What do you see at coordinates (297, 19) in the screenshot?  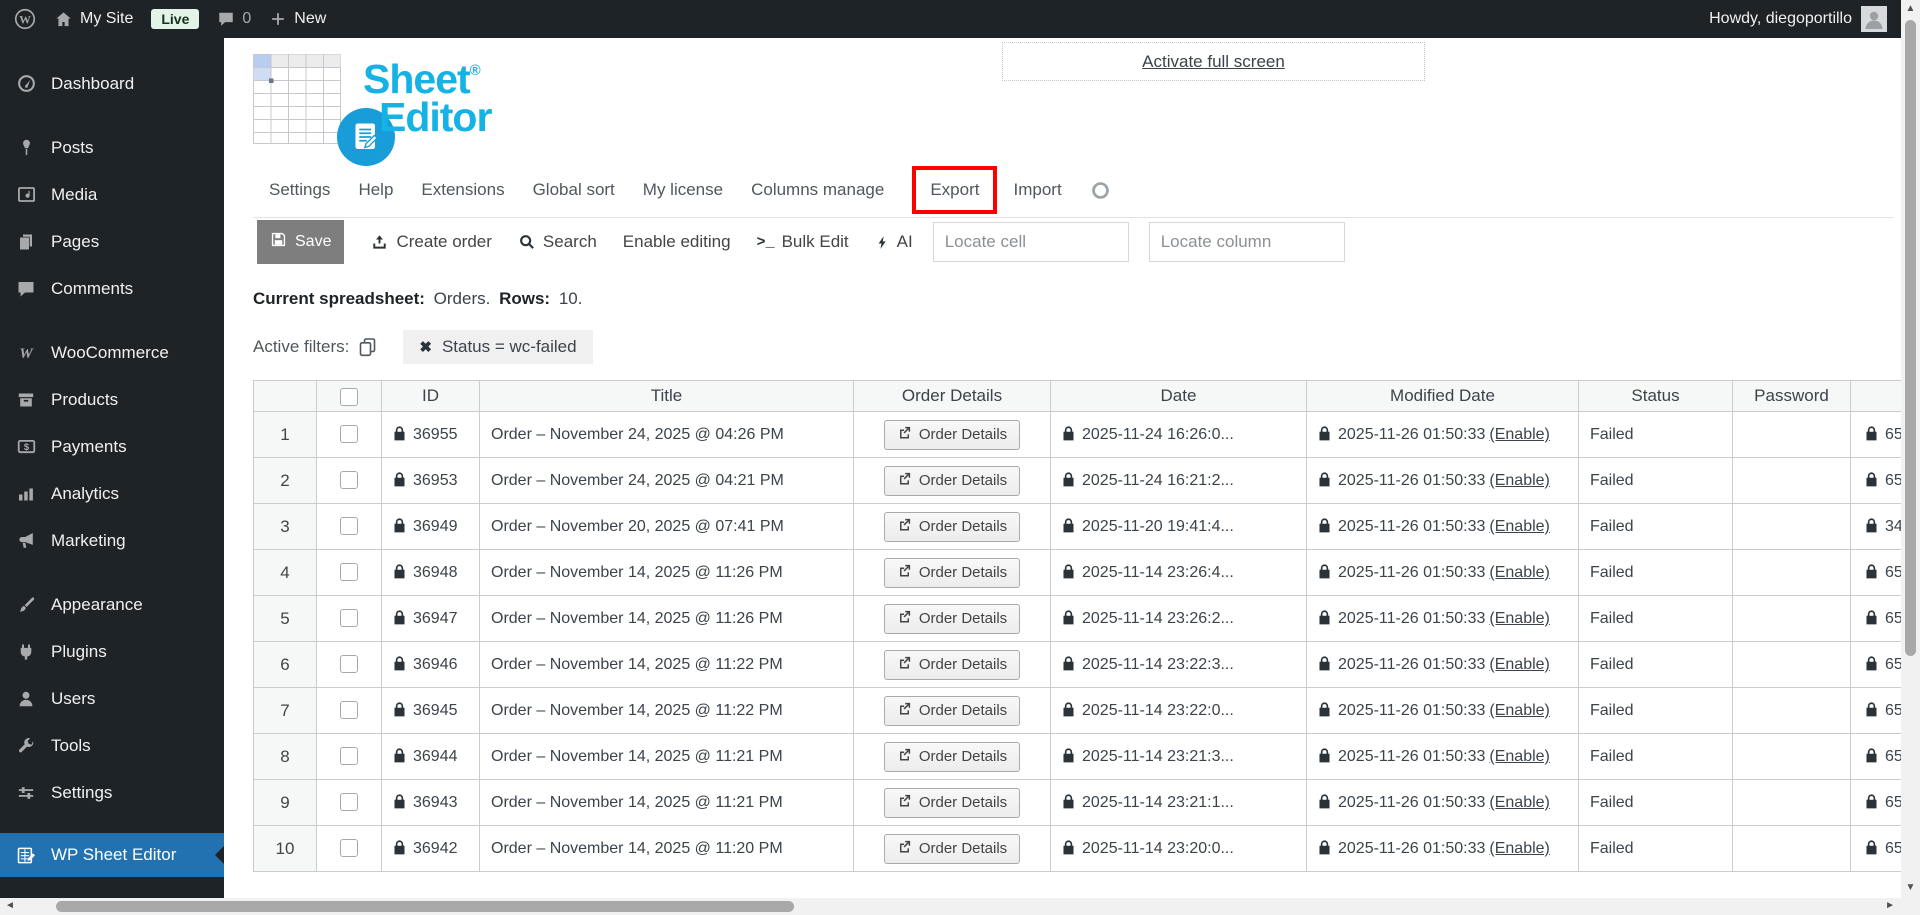 I see `new-content-button: New` at bounding box center [297, 19].